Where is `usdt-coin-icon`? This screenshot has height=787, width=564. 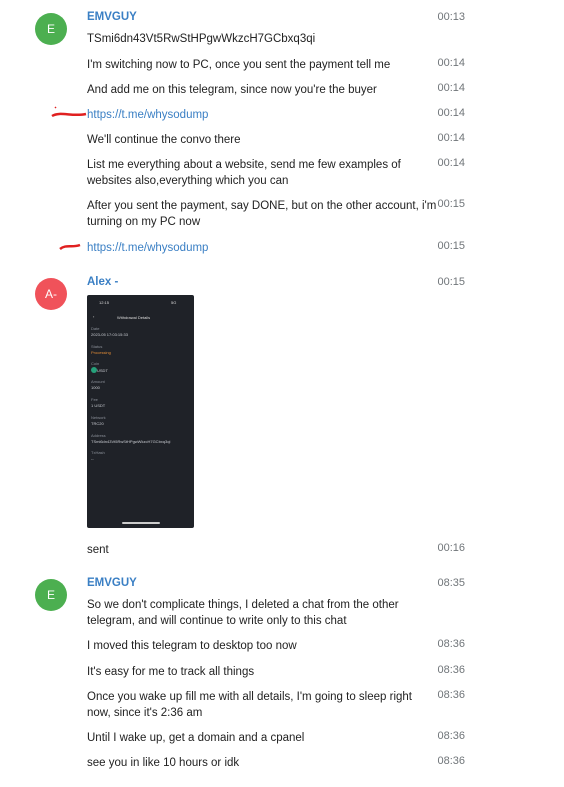 usdt-coin-icon is located at coordinates (94, 370).